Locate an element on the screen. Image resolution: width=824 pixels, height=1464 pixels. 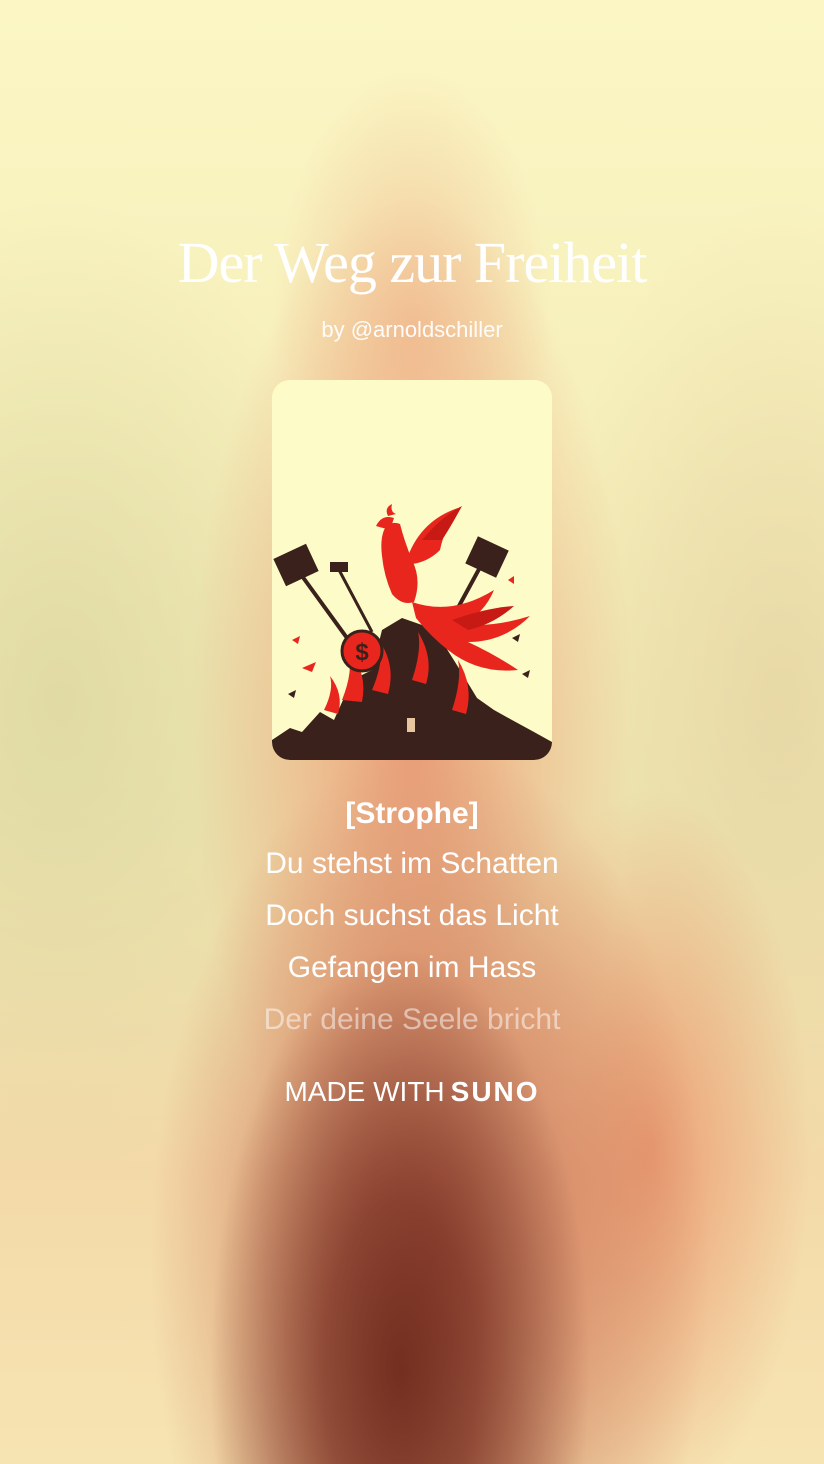
cover-art: $ is located at coordinates (412, 570).